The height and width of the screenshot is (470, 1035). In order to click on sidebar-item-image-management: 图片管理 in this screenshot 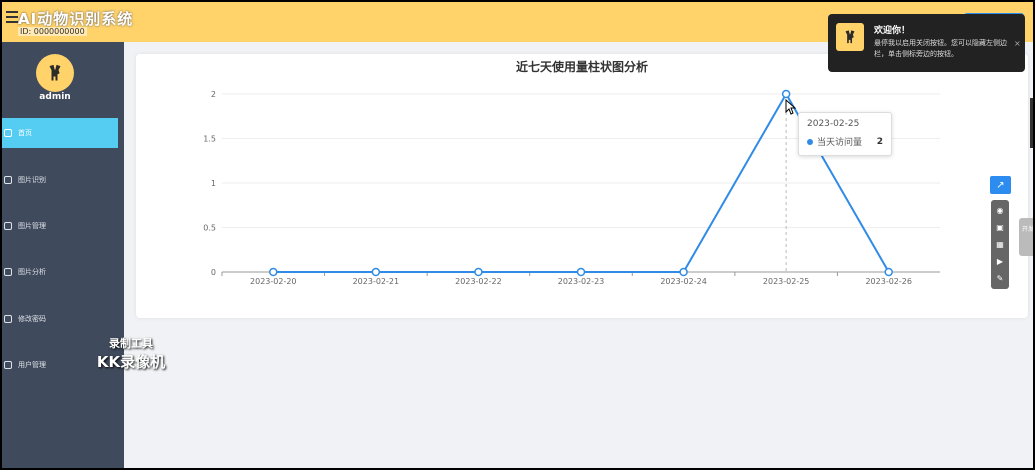, I will do `click(60, 226)`.